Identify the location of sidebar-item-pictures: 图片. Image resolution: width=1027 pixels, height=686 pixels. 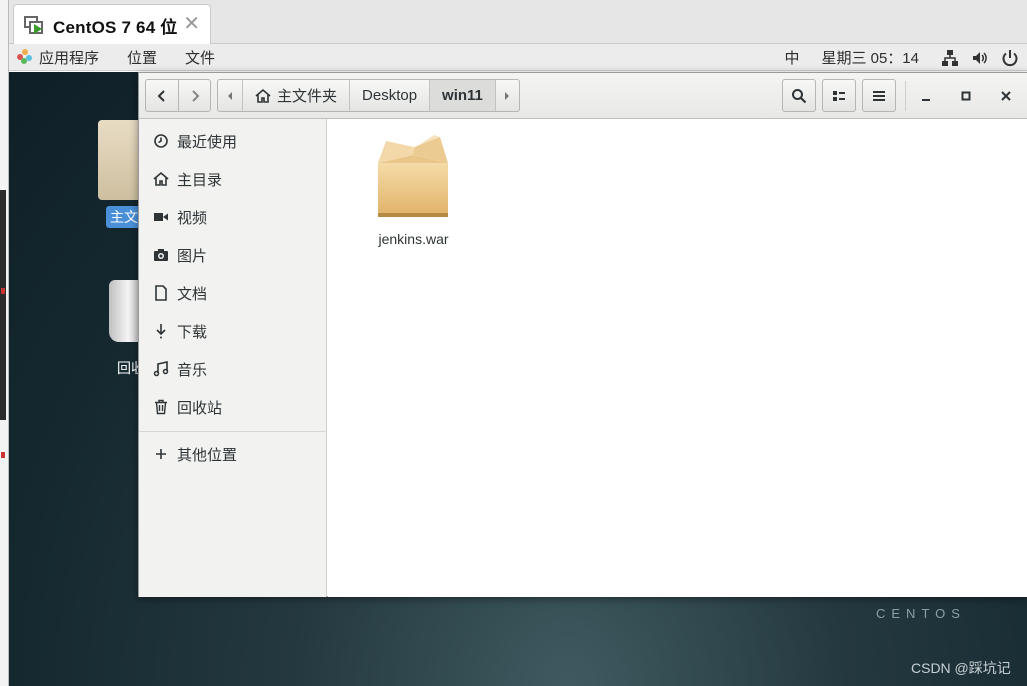
(233, 255).